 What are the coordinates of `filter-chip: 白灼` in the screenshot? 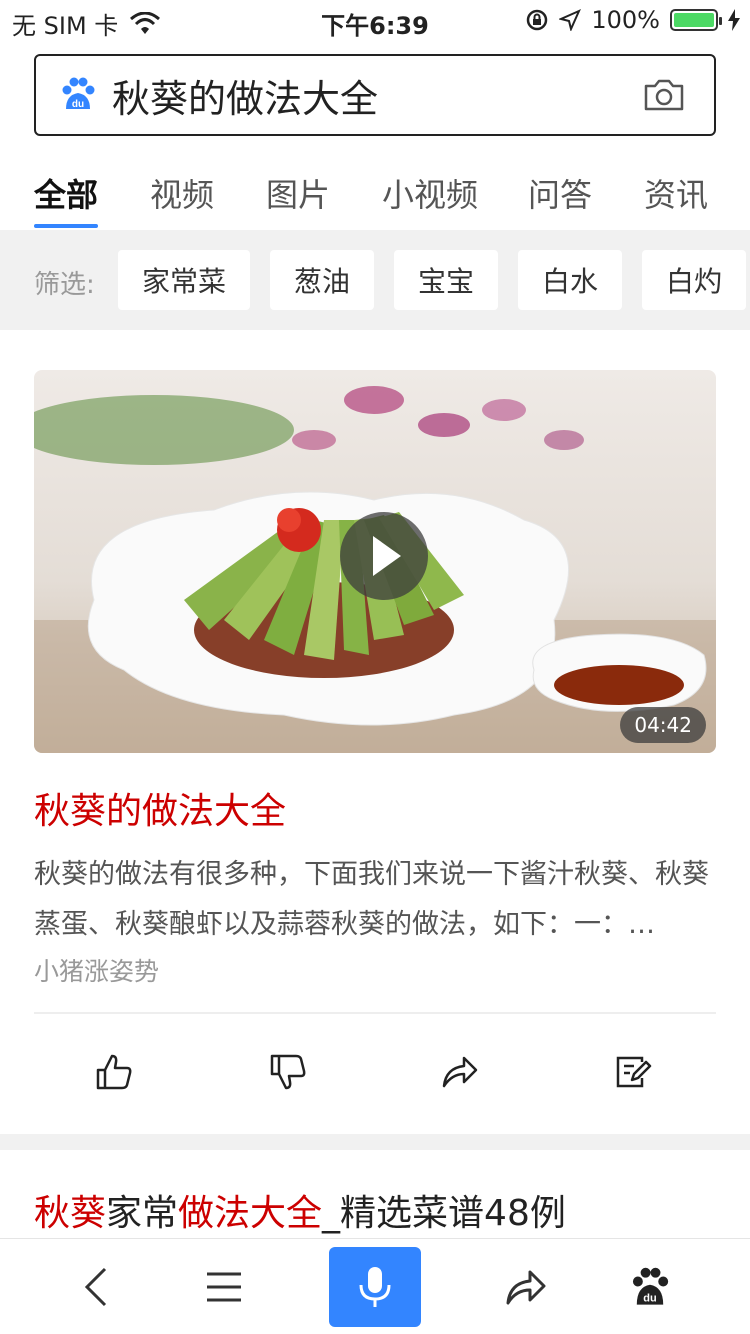 It's located at (694, 280).